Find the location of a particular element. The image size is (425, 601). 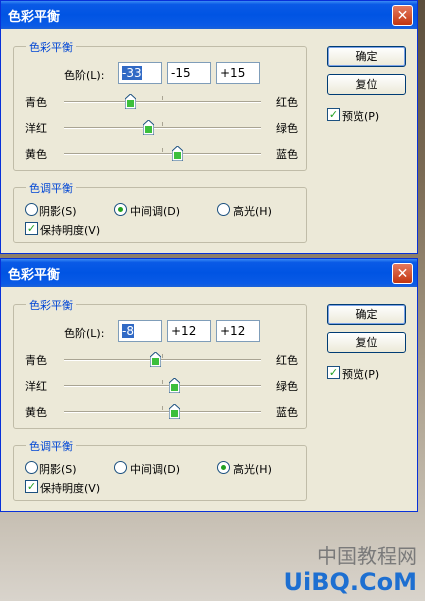

level-field-2: -15 is located at coordinates (189, 73).